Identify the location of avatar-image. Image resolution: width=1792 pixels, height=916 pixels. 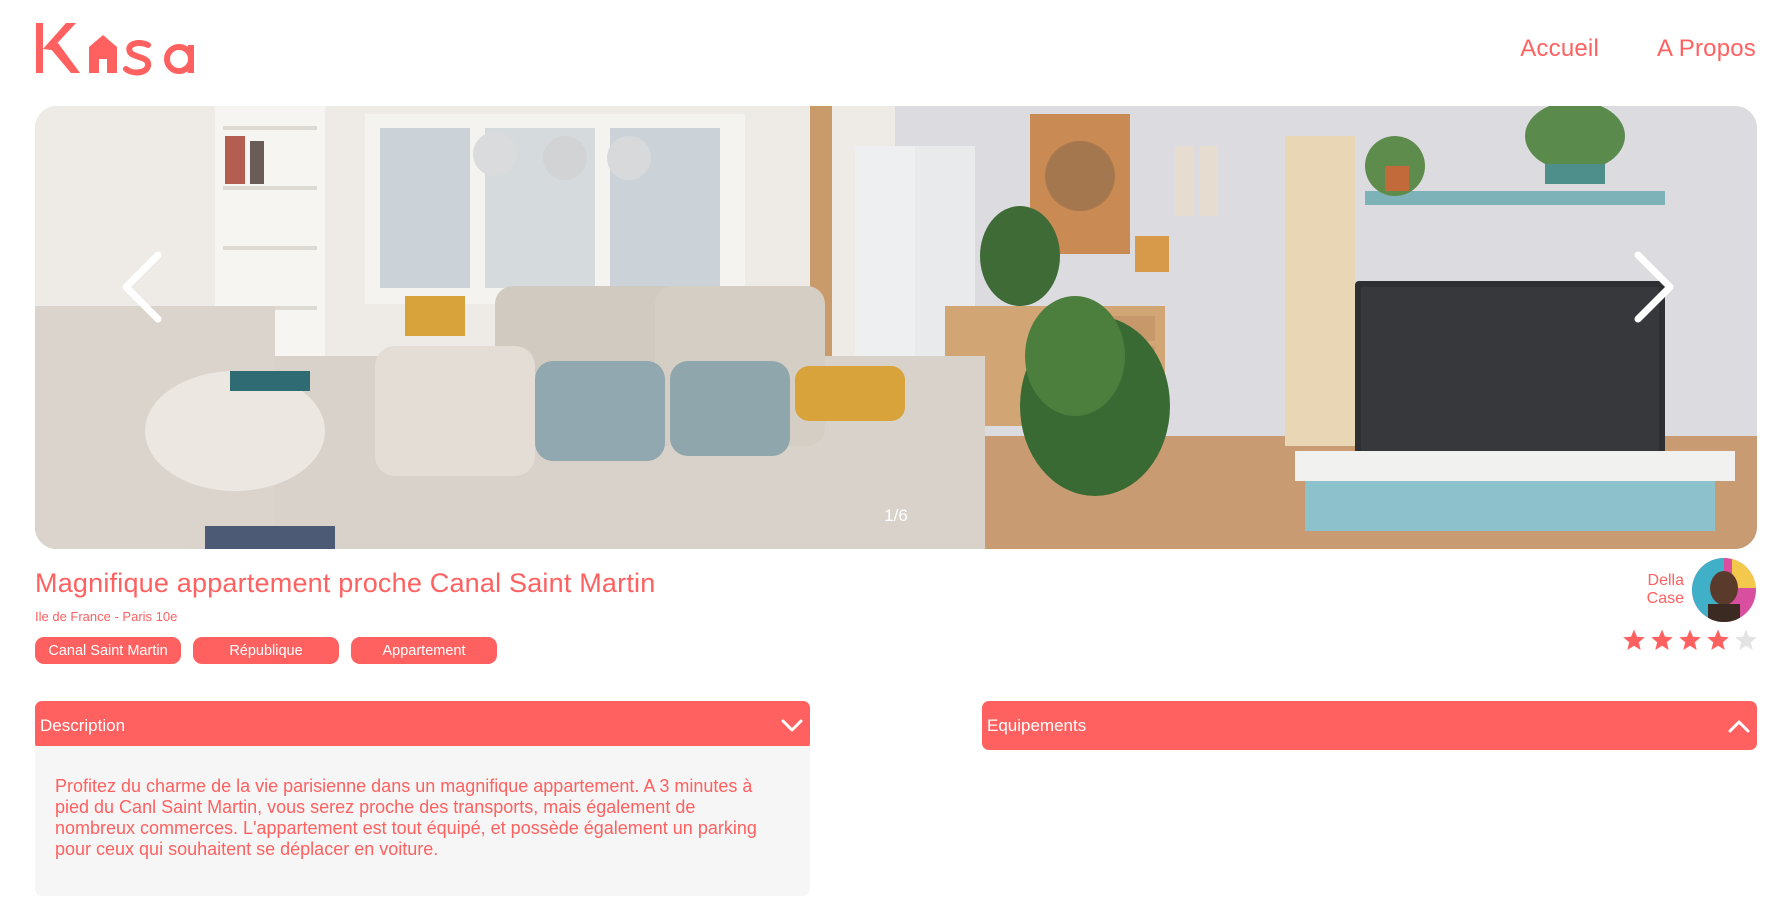
(1724, 590).